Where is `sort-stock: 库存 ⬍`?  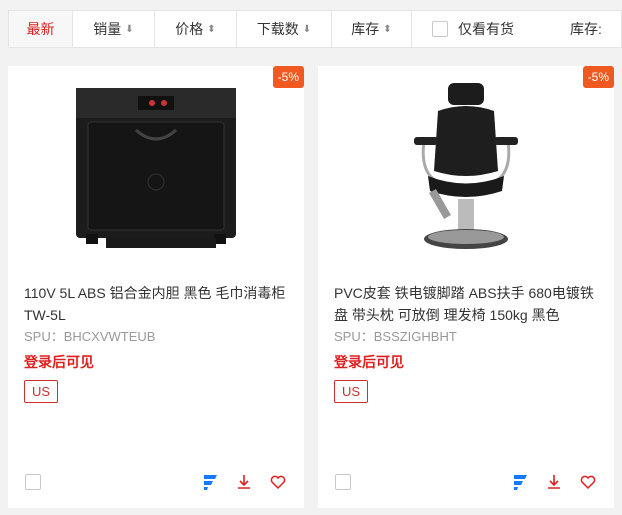
sort-stock: 库存 ⬍ is located at coordinates (372, 29).